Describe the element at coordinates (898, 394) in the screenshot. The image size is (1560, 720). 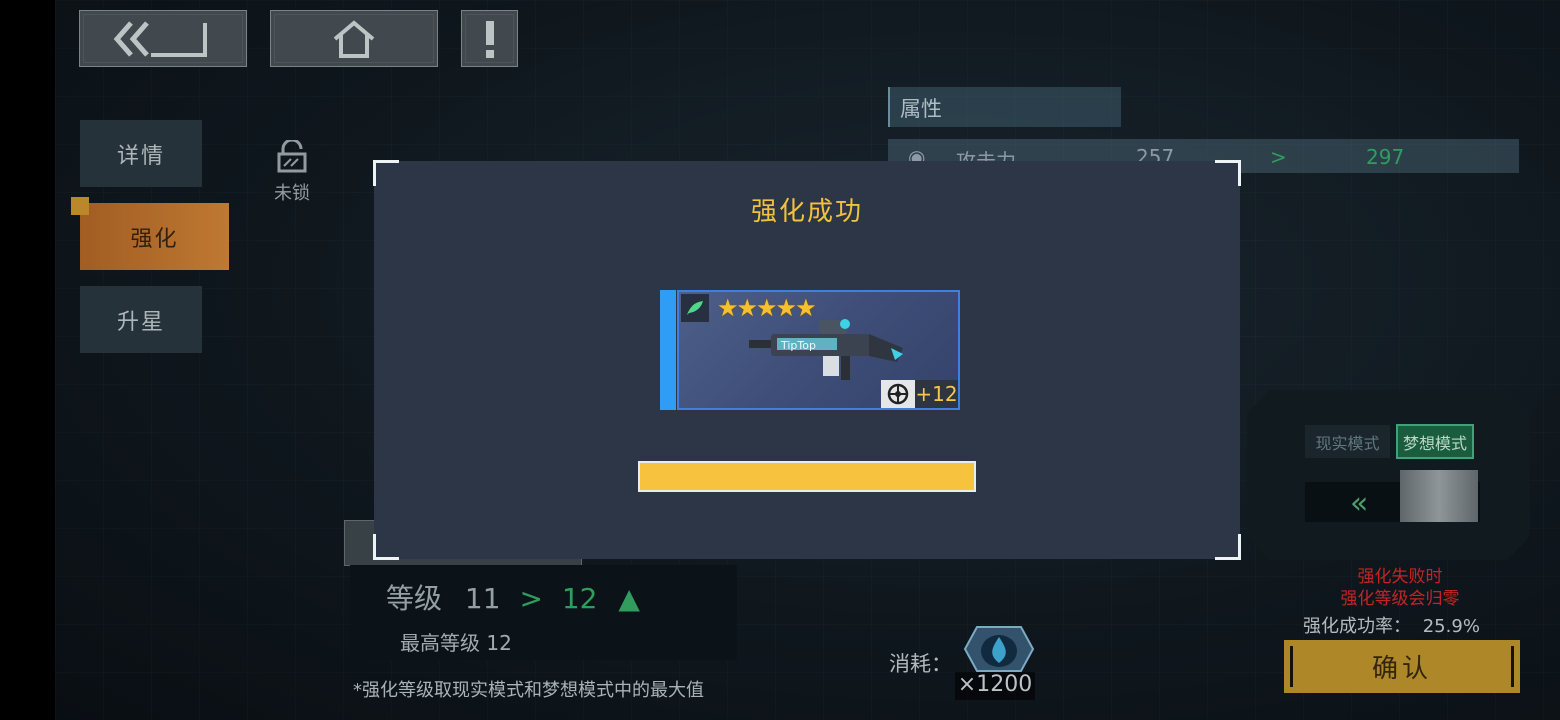
I see `enhance-gear-icon` at that location.